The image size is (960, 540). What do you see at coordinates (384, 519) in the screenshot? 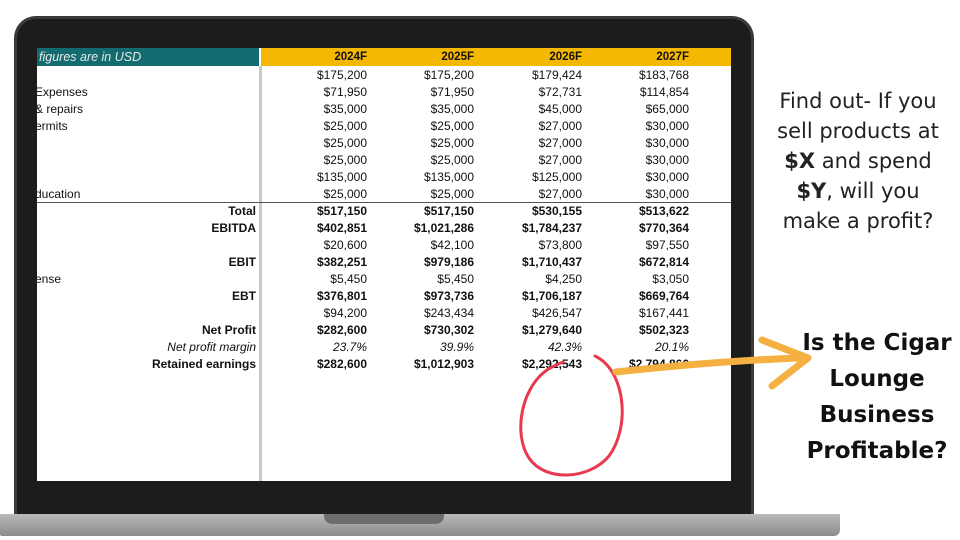
I see `laptop-notch` at bounding box center [384, 519].